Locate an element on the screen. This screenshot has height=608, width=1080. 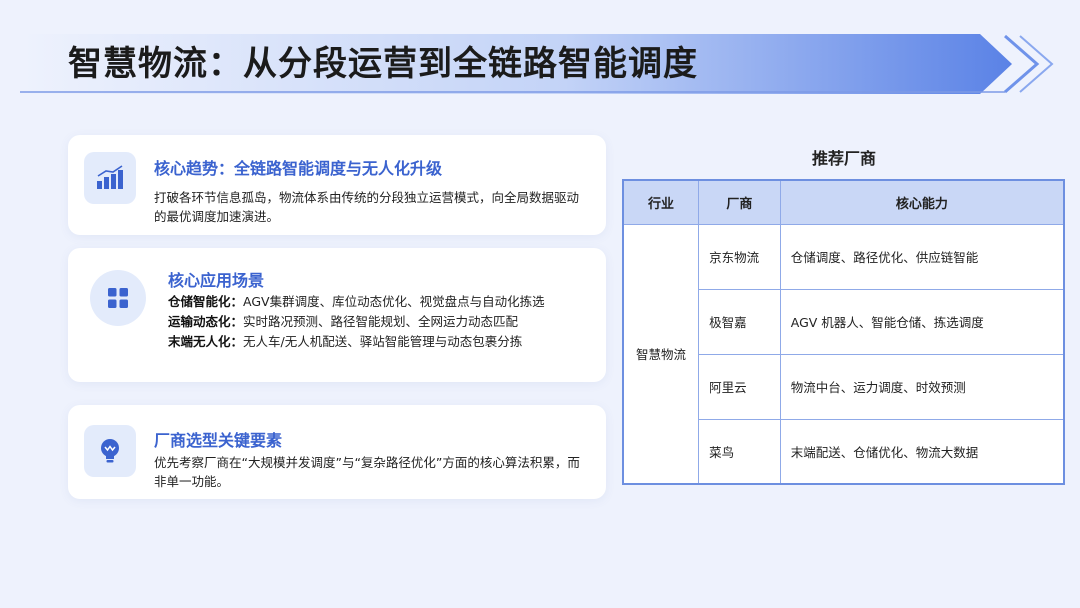
capability-cell: 物流中台、运力调度、时效预测 is located at coordinates (922, 386).